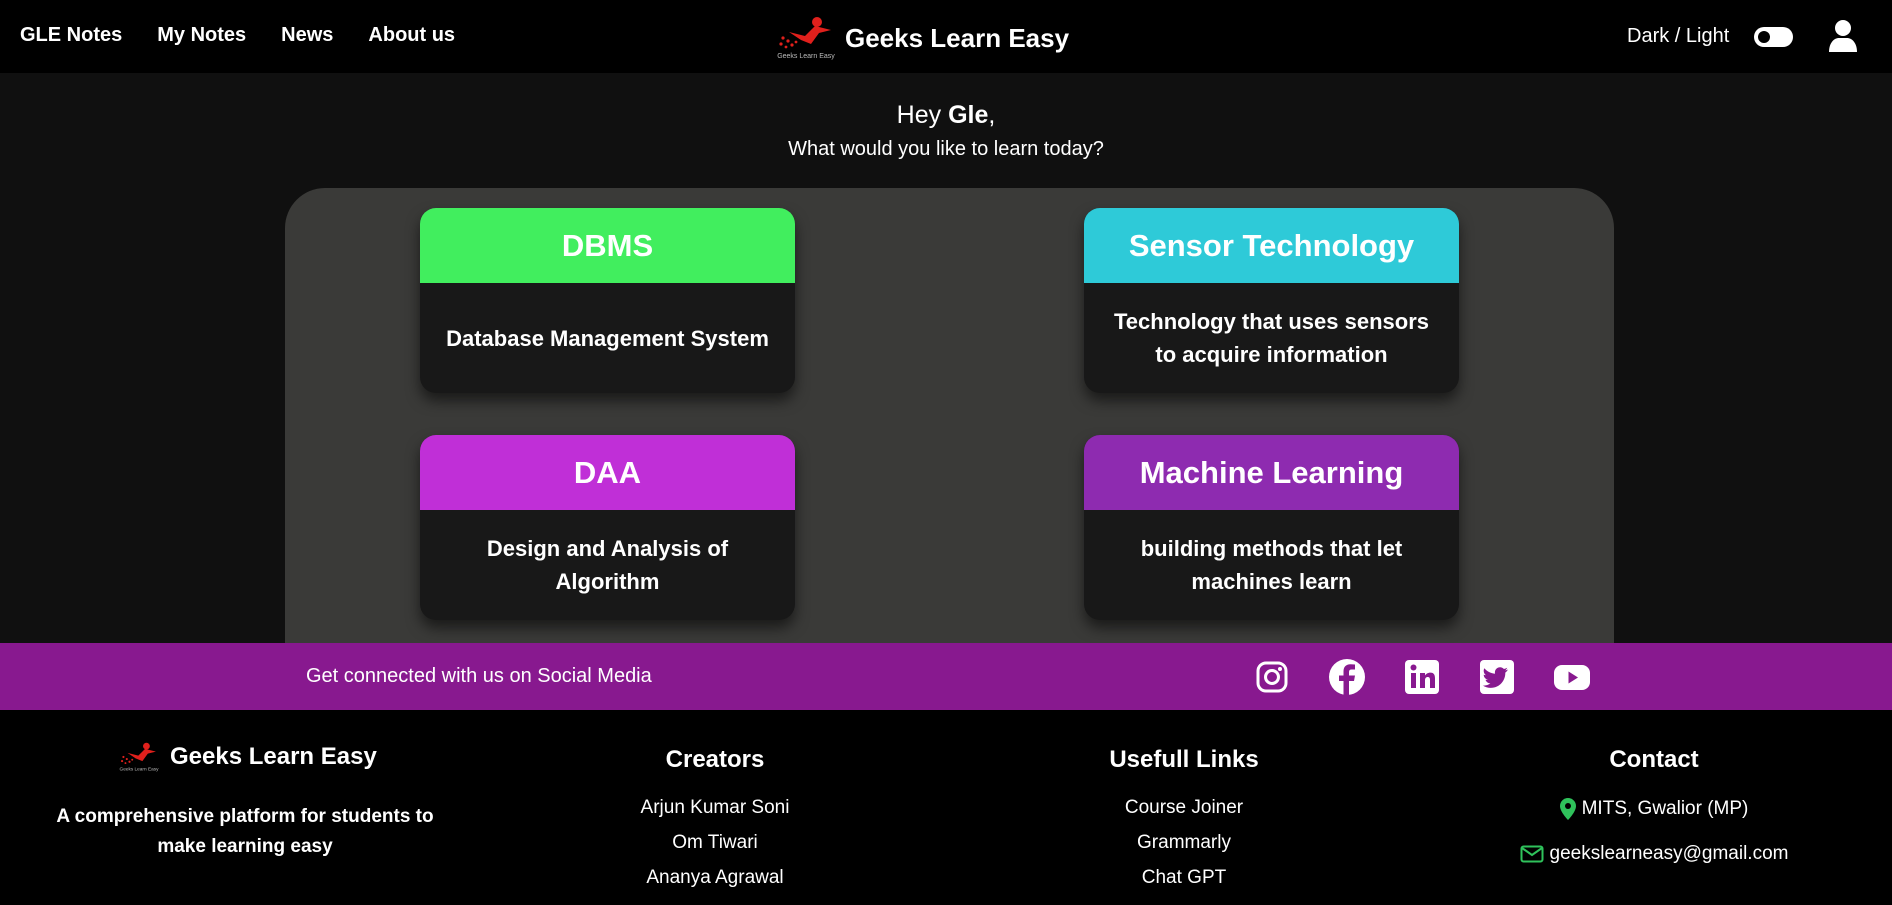 This screenshot has height=905, width=1892. What do you see at coordinates (946, 149) in the screenshot?
I see `greeting-subtitle: What would you like to learn today?` at bounding box center [946, 149].